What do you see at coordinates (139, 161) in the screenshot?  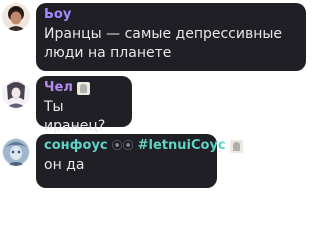 I see `message-bubble: сонфоус ⦿⦿ #letnuiCoyc он да` at bounding box center [139, 161].